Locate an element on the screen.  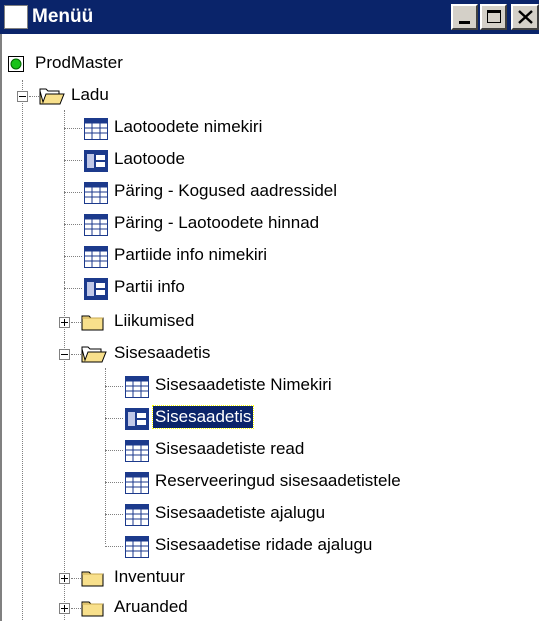
tree-item-prodmaster: ProdMaster is located at coordinates (269, 64).